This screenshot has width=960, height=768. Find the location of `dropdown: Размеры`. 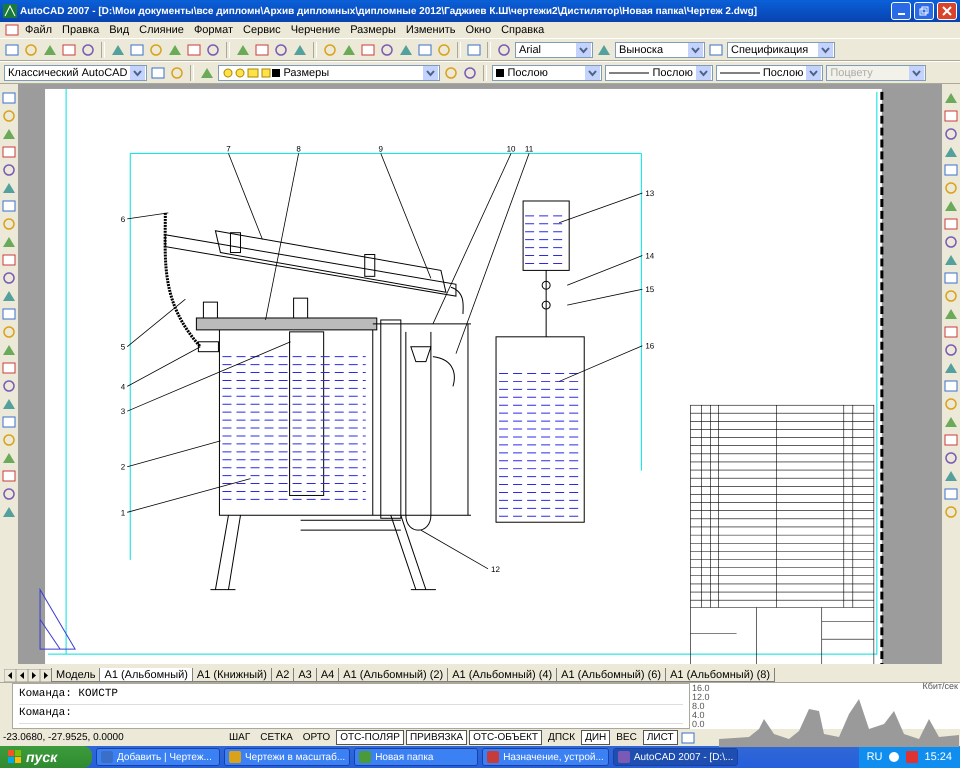

dropdown: Размеры is located at coordinates (329, 72).